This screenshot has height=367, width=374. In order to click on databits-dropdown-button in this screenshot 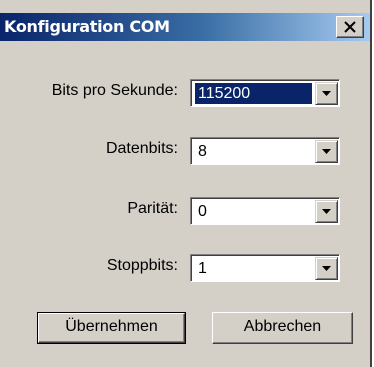, I will do `click(326, 151)`.